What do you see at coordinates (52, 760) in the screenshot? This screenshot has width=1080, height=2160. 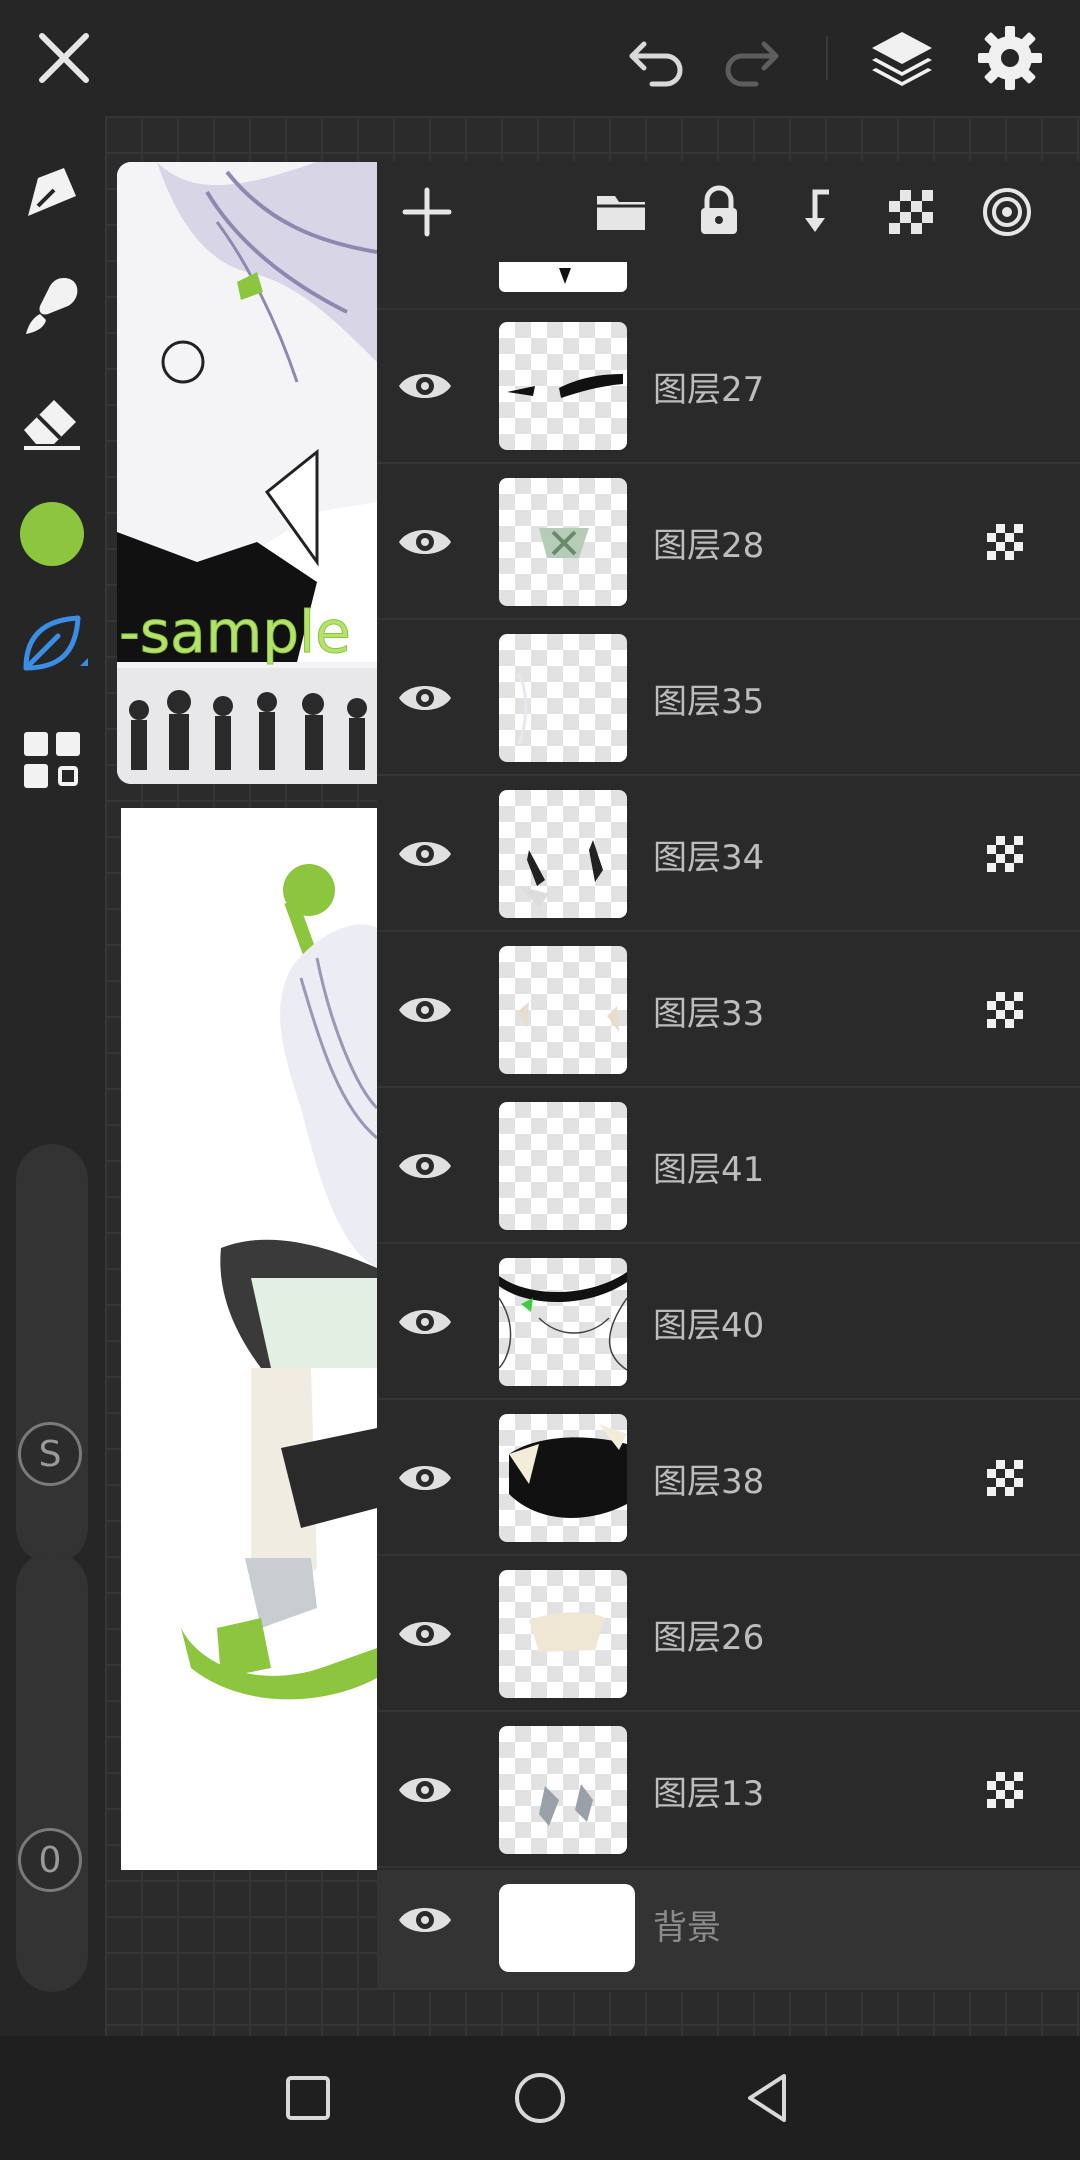 I see `grid-menu-icon` at bounding box center [52, 760].